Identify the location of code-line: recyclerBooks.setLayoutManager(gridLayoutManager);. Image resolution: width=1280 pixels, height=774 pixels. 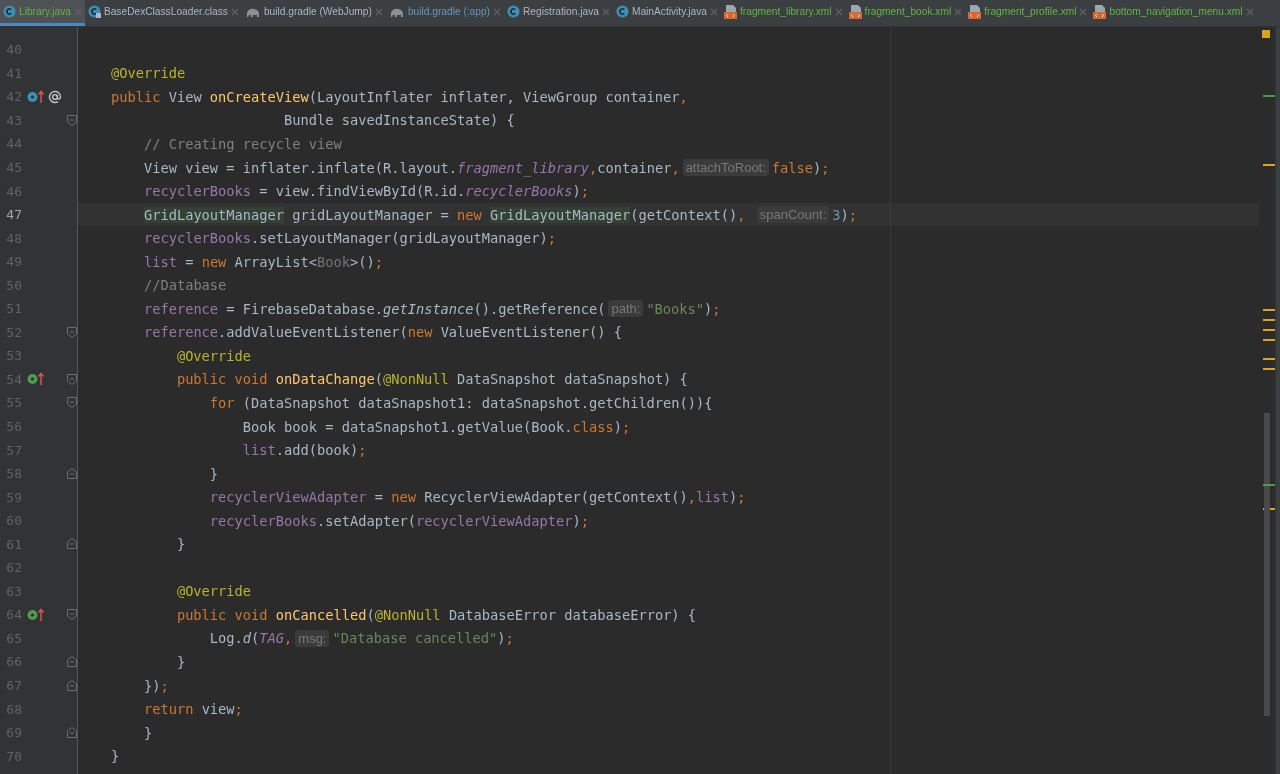
(349, 239).